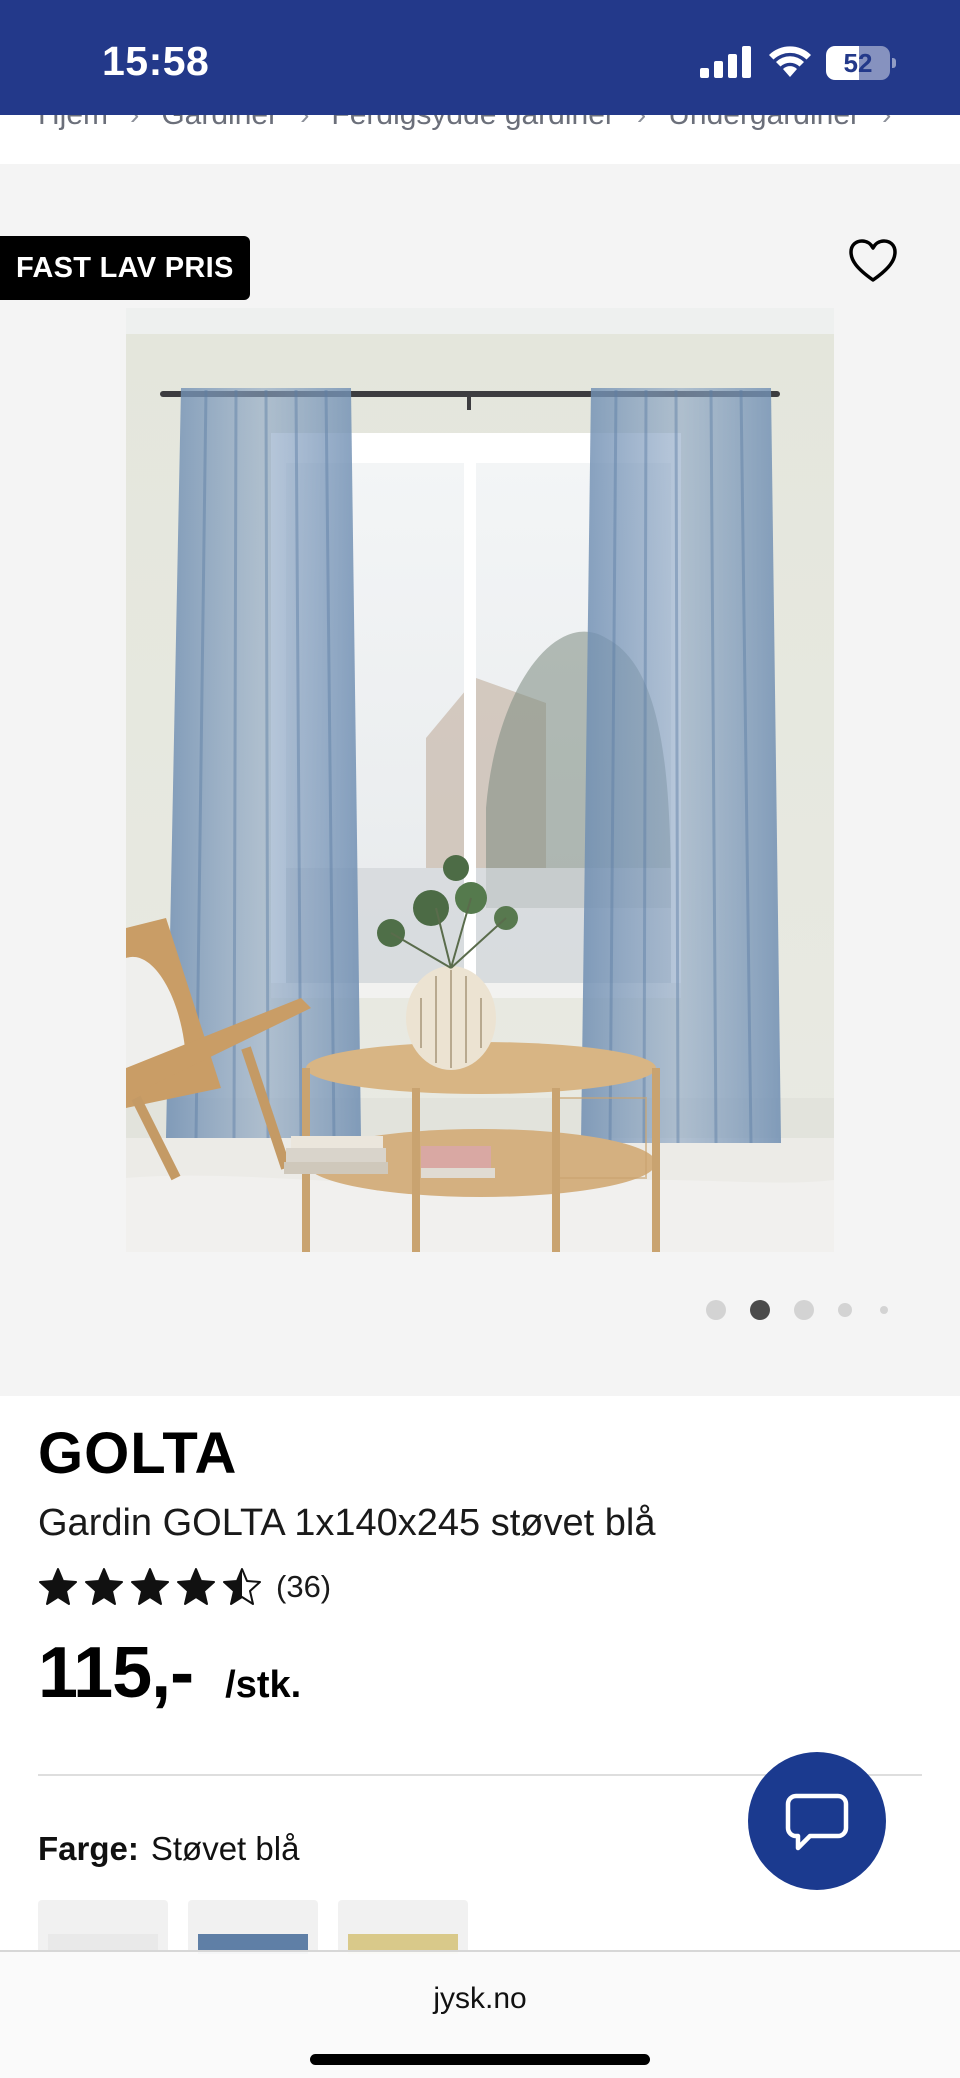 The height and width of the screenshot is (2078, 960). I want to click on color-selector-label: Farge: Støvet blå, so click(168, 1849).